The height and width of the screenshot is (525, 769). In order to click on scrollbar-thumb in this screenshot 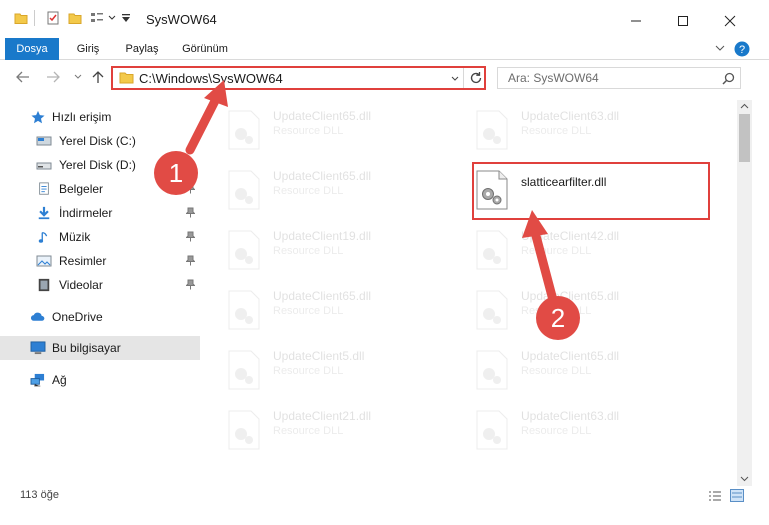, I will do `click(744, 138)`.